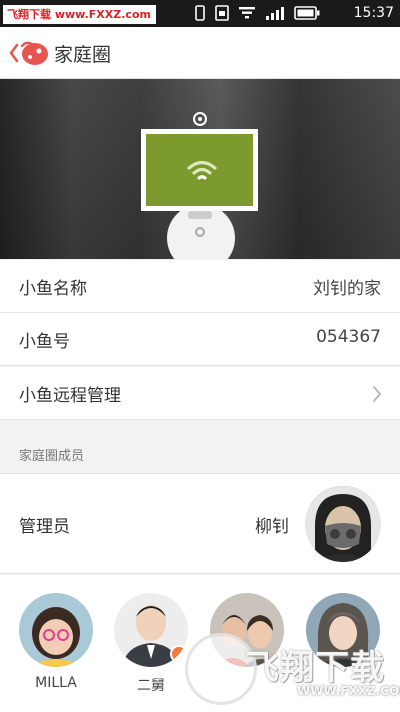  Describe the element at coordinates (200, 215) in the screenshot. I see `robot-neck` at that location.